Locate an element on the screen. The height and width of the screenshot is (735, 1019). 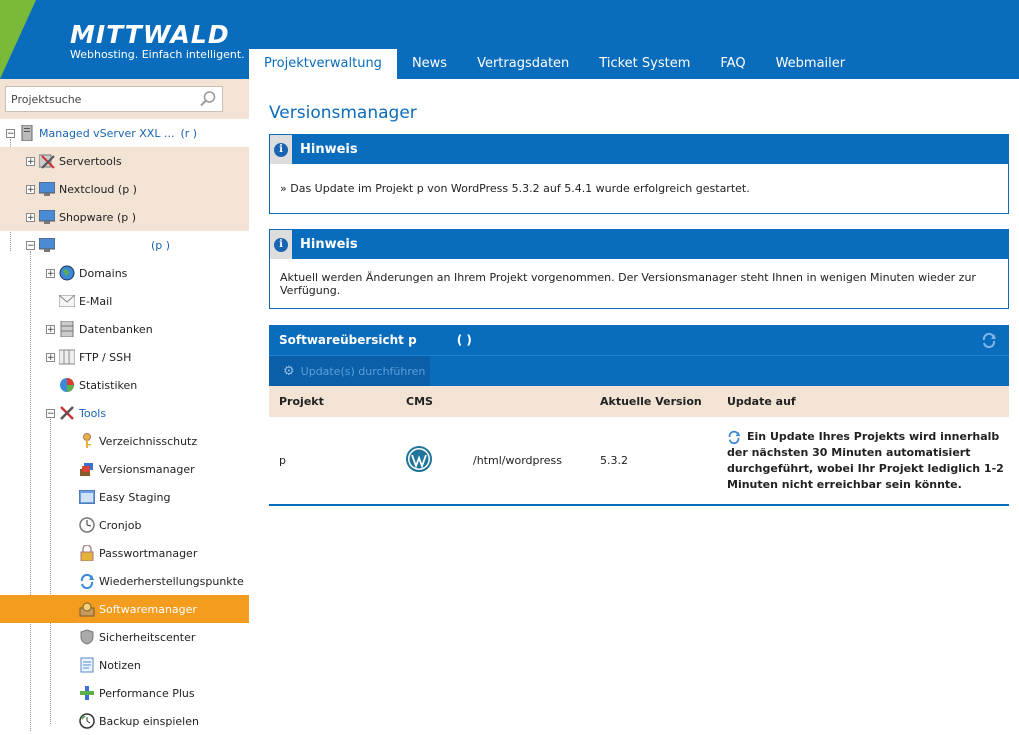
backup-icon is located at coordinates (87, 721).